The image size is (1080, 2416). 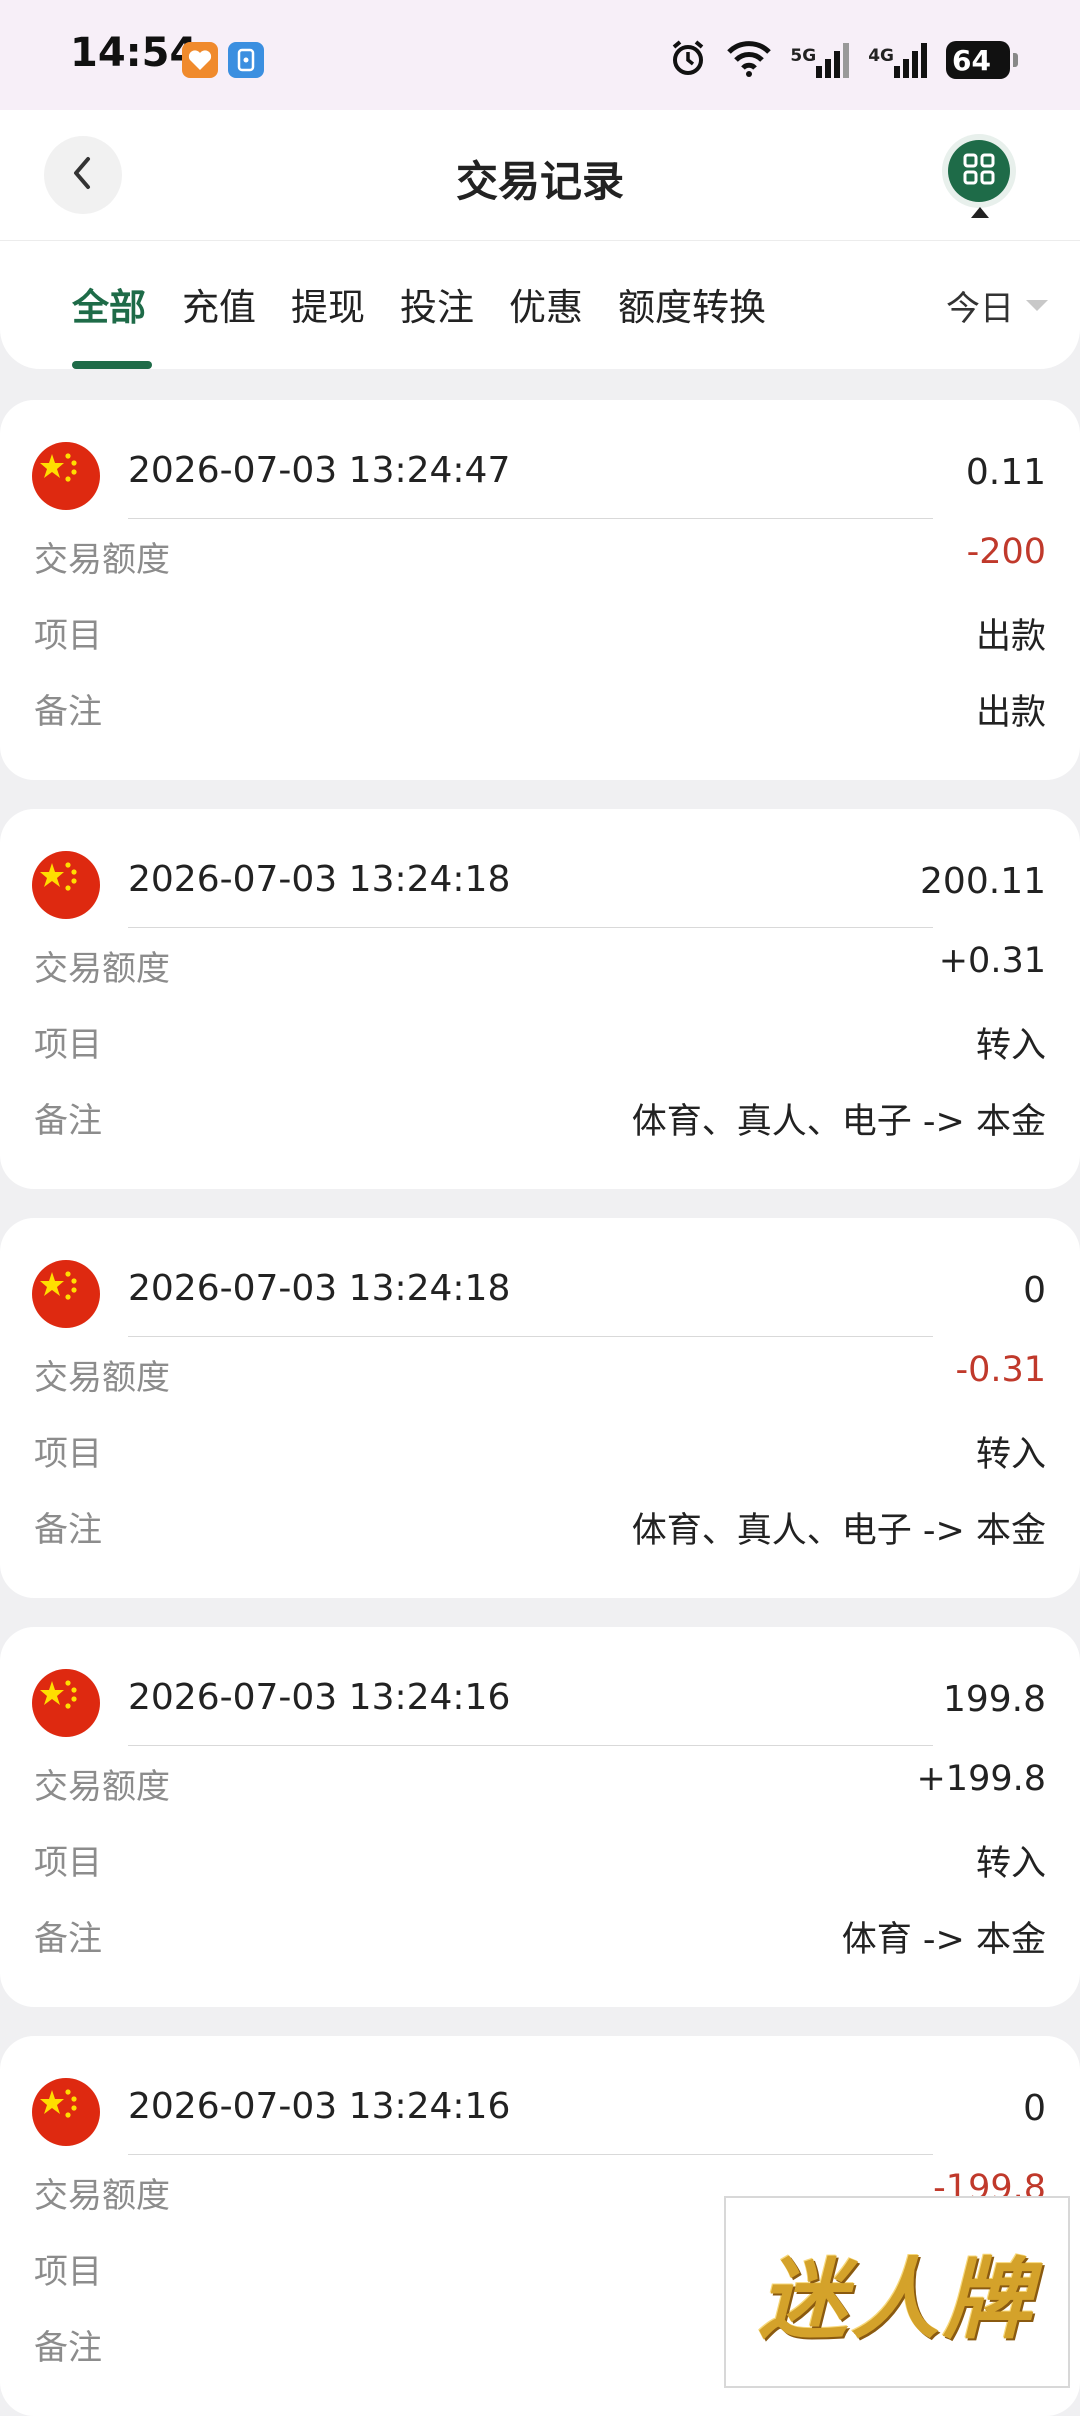 I want to click on wifi-icon, so click(x=749, y=60).